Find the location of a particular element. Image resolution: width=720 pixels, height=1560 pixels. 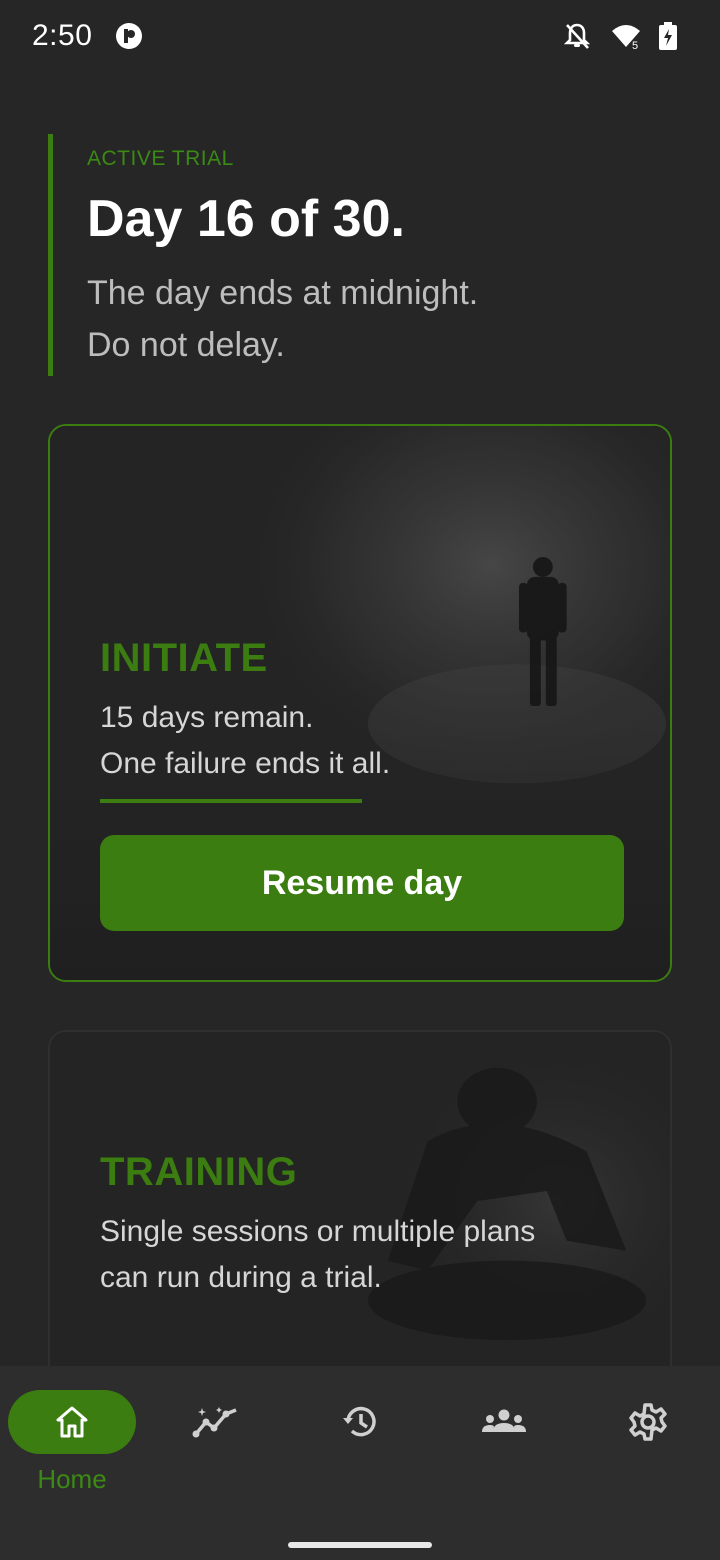

nav-item-history is located at coordinates (360, 1450).